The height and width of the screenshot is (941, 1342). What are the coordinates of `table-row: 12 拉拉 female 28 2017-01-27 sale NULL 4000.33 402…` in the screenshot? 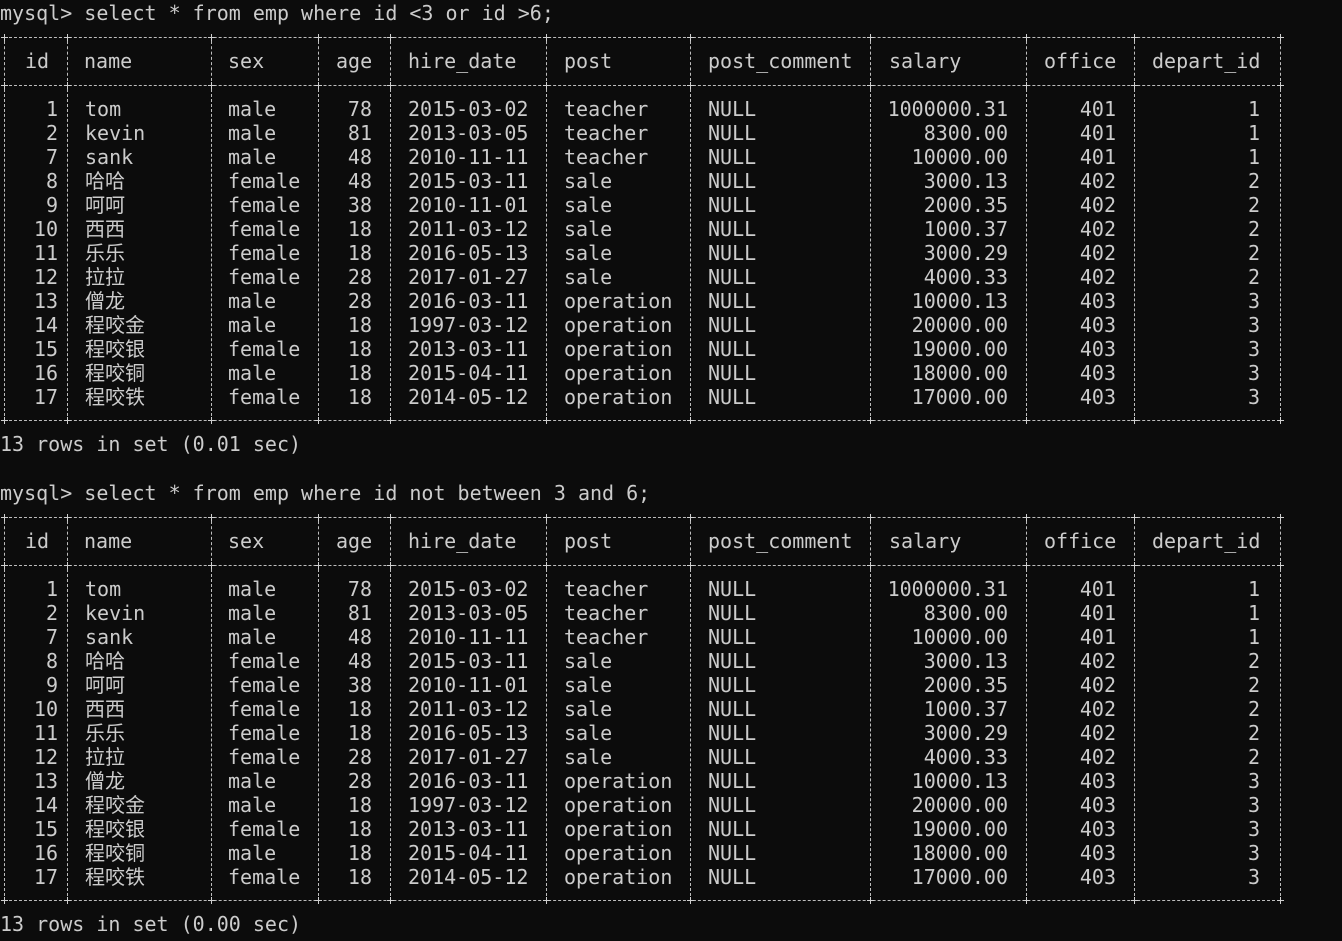 It's located at (641, 757).